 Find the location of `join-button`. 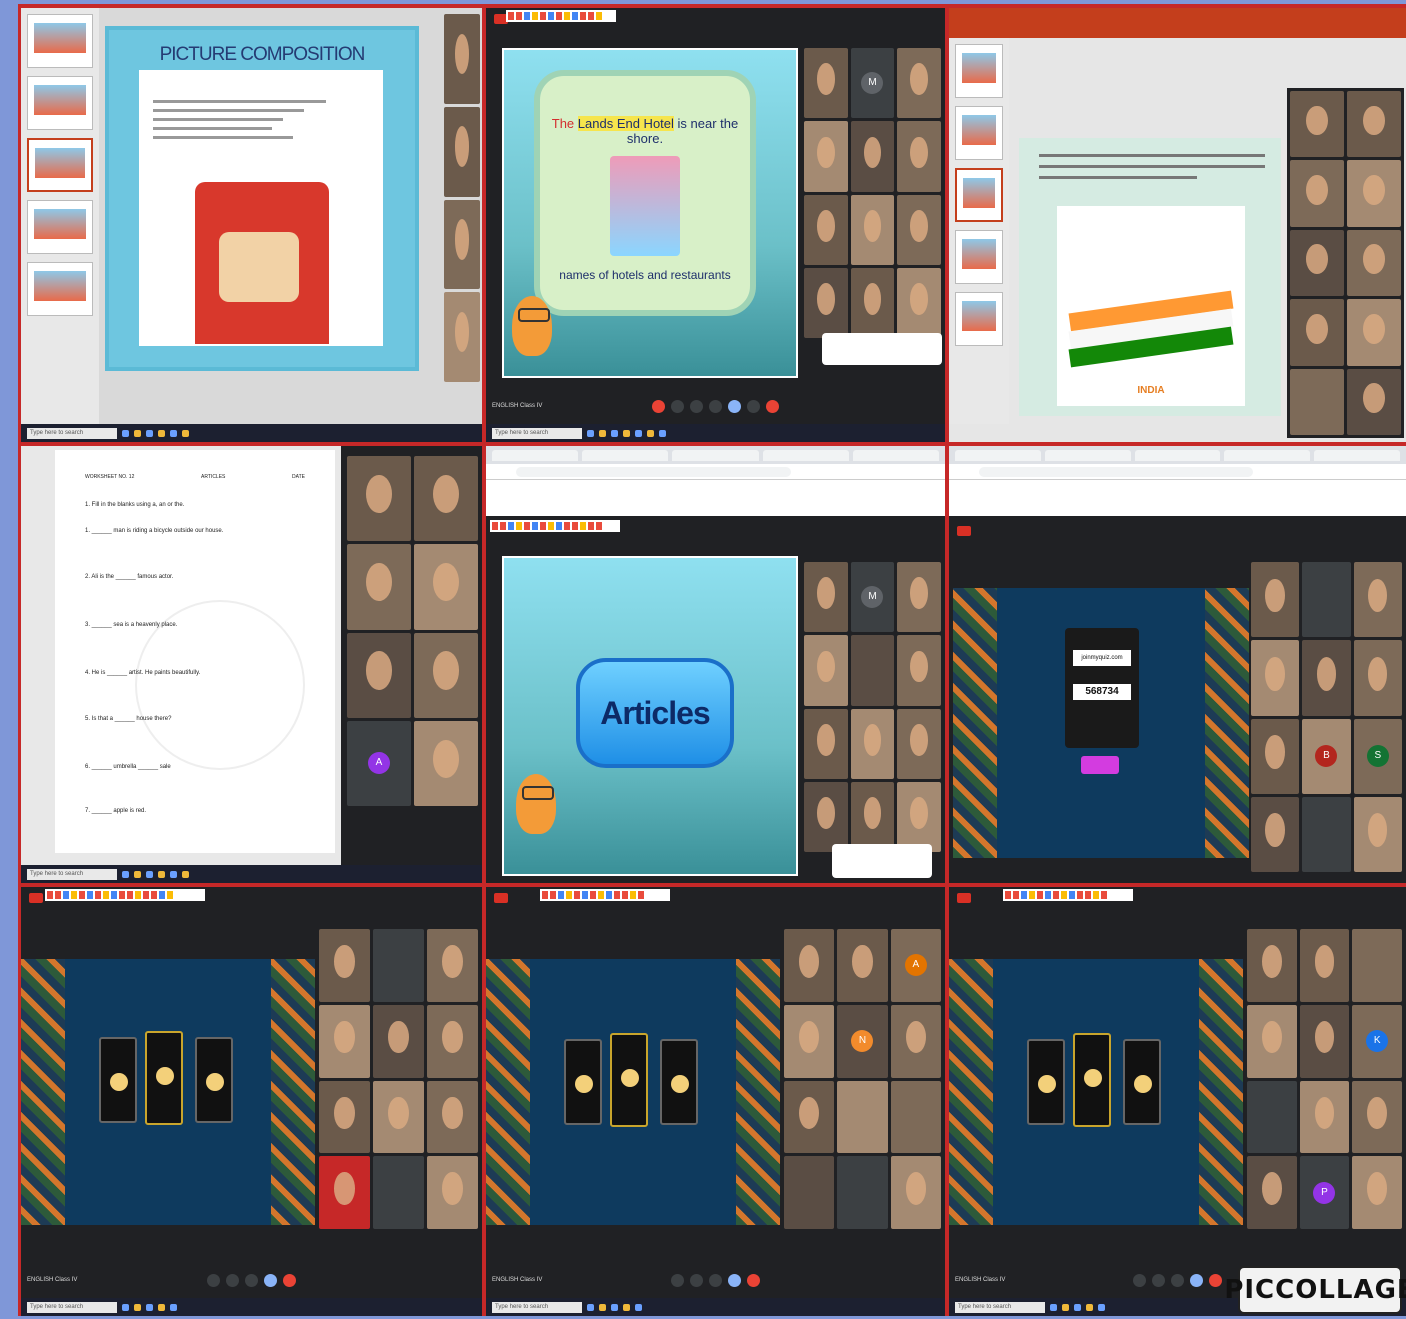

join-button is located at coordinates (1100, 765).